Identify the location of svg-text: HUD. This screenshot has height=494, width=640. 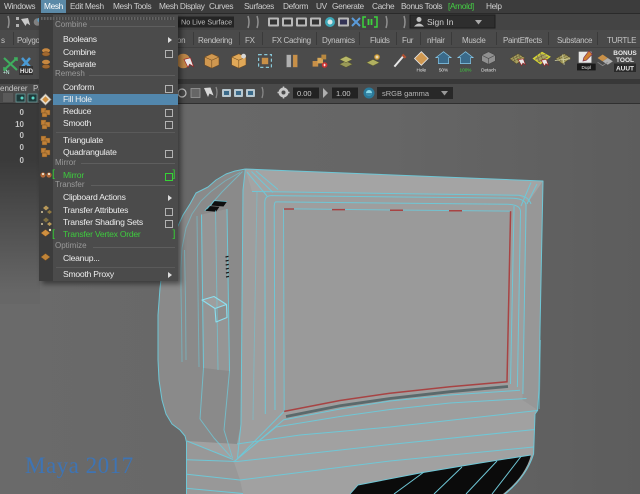
(27, 72).